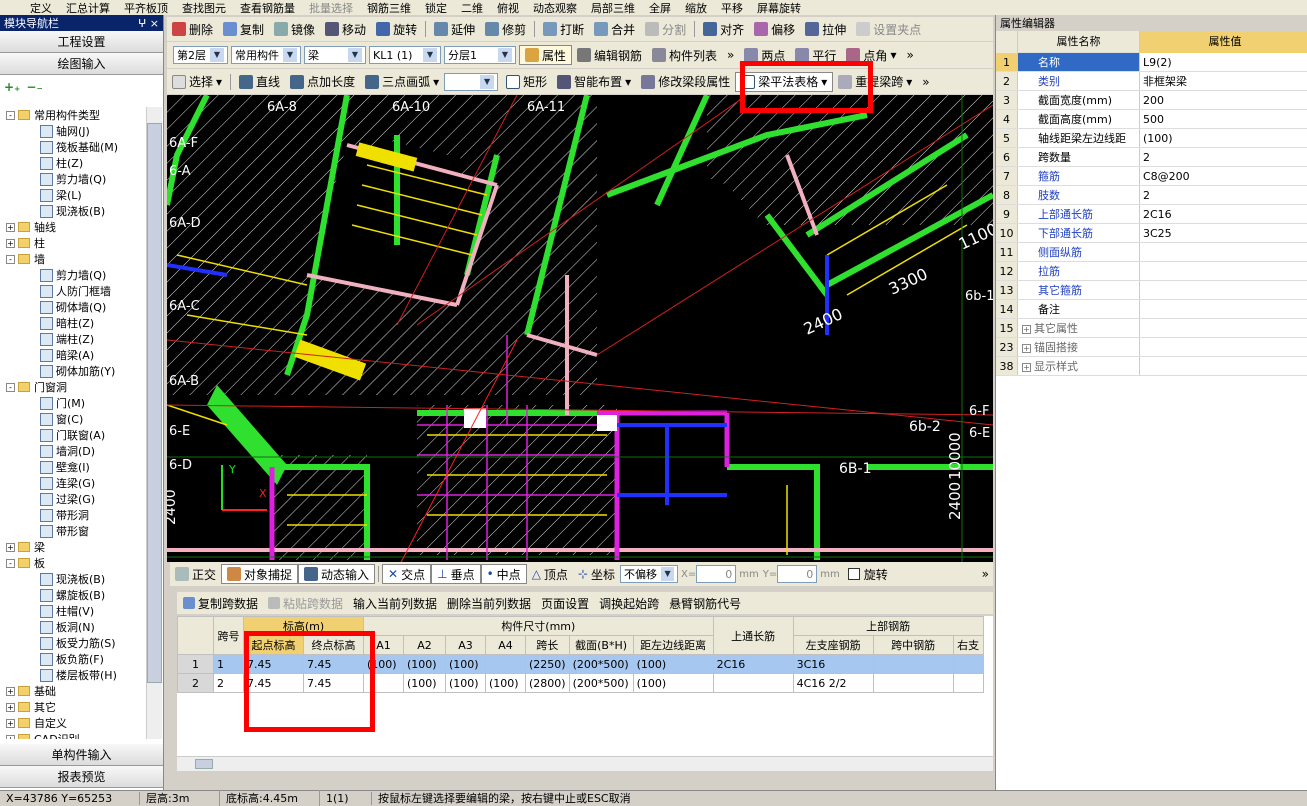 Image resolution: width=1307 pixels, height=806 pixels. I want to click on tree-item: + 梁, so click(73, 547).